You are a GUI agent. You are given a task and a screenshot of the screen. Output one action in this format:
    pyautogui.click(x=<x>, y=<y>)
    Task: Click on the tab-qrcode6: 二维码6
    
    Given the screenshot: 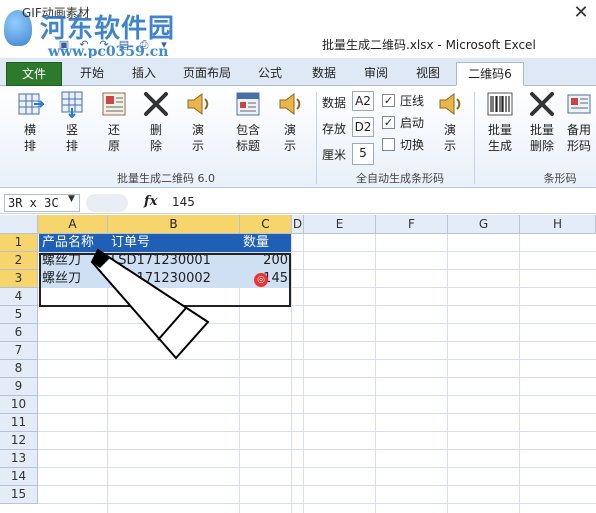 What is the action you would take?
    pyautogui.click(x=490, y=74)
    